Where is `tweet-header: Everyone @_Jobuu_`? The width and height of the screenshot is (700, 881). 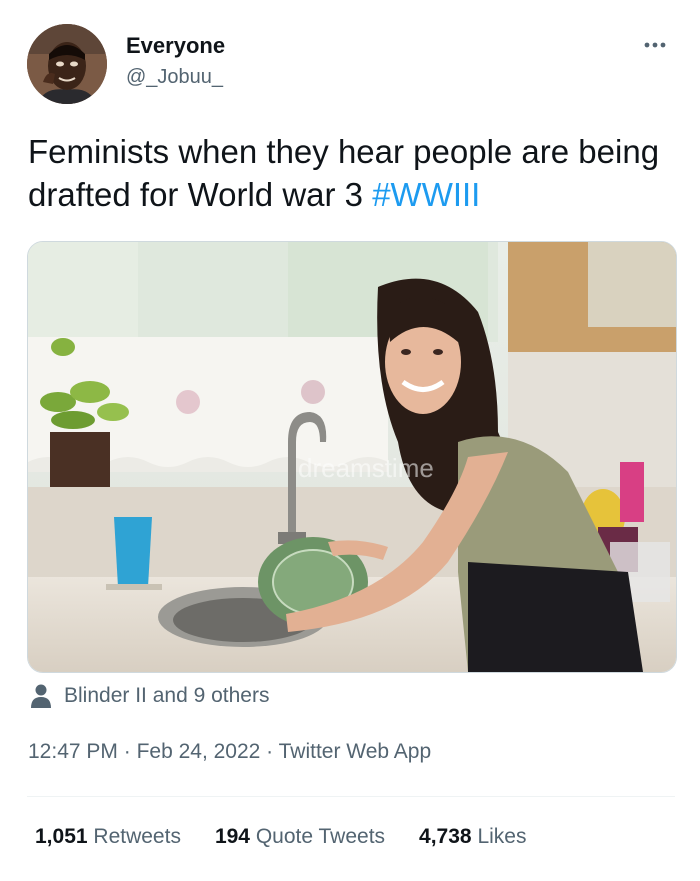 tweet-header: Everyone @_Jobuu_ is located at coordinates (350, 60).